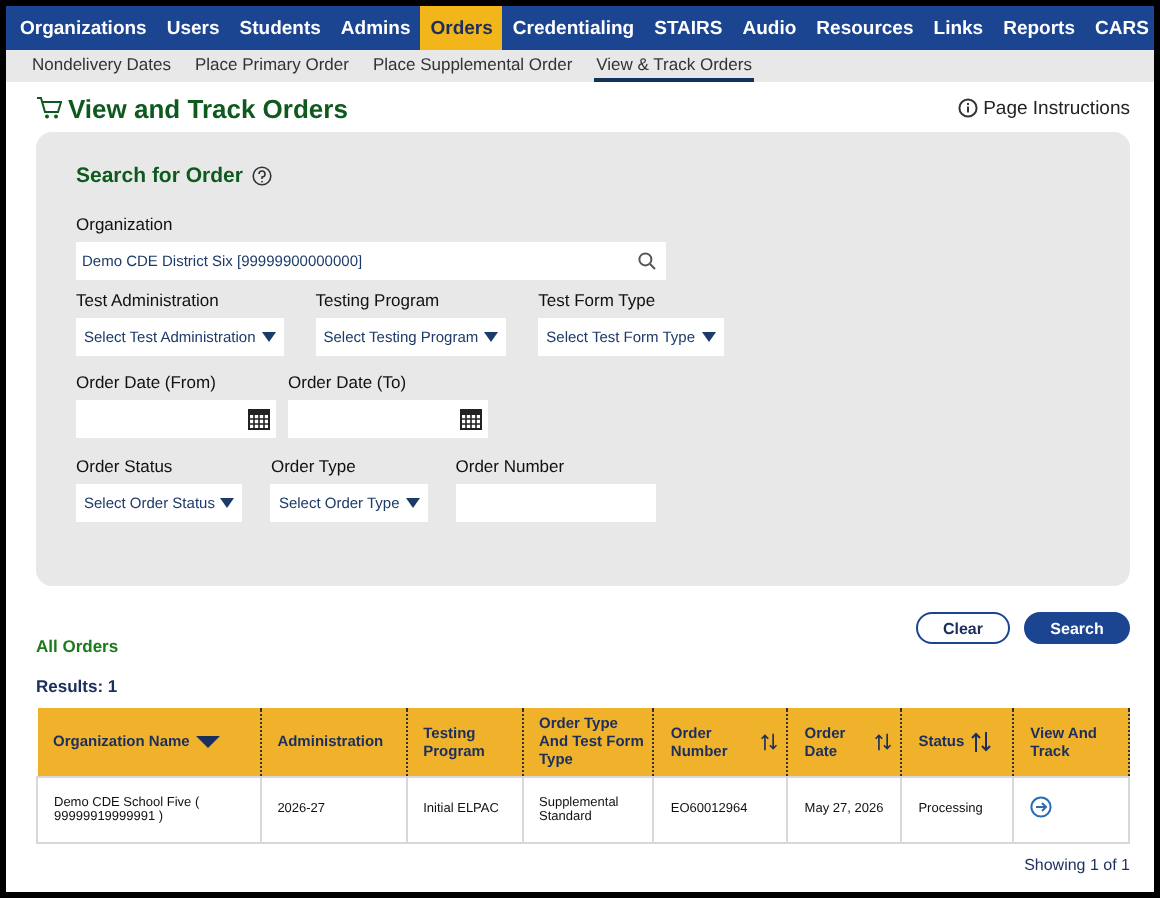 This screenshot has height=898, width=1160. I want to click on subnav-tab: View & Track Orders, so click(674, 66).